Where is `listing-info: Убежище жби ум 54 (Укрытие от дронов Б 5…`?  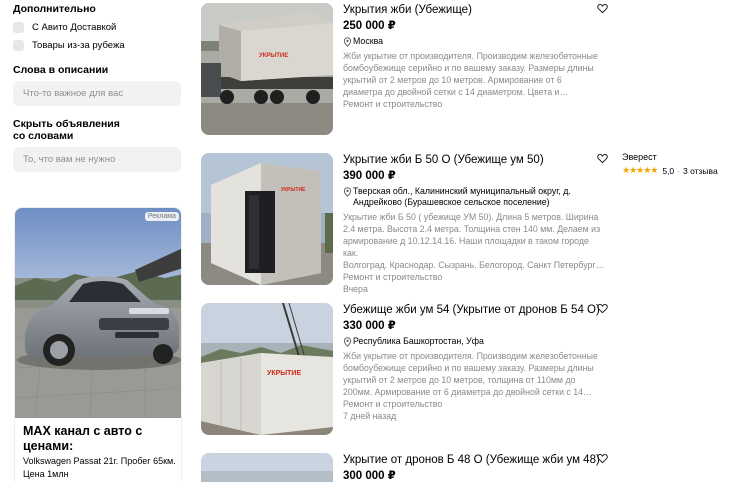
listing-info: Убежище жби ум 54 (Укрытие от дронов Б 5… is located at coordinates (474, 362).